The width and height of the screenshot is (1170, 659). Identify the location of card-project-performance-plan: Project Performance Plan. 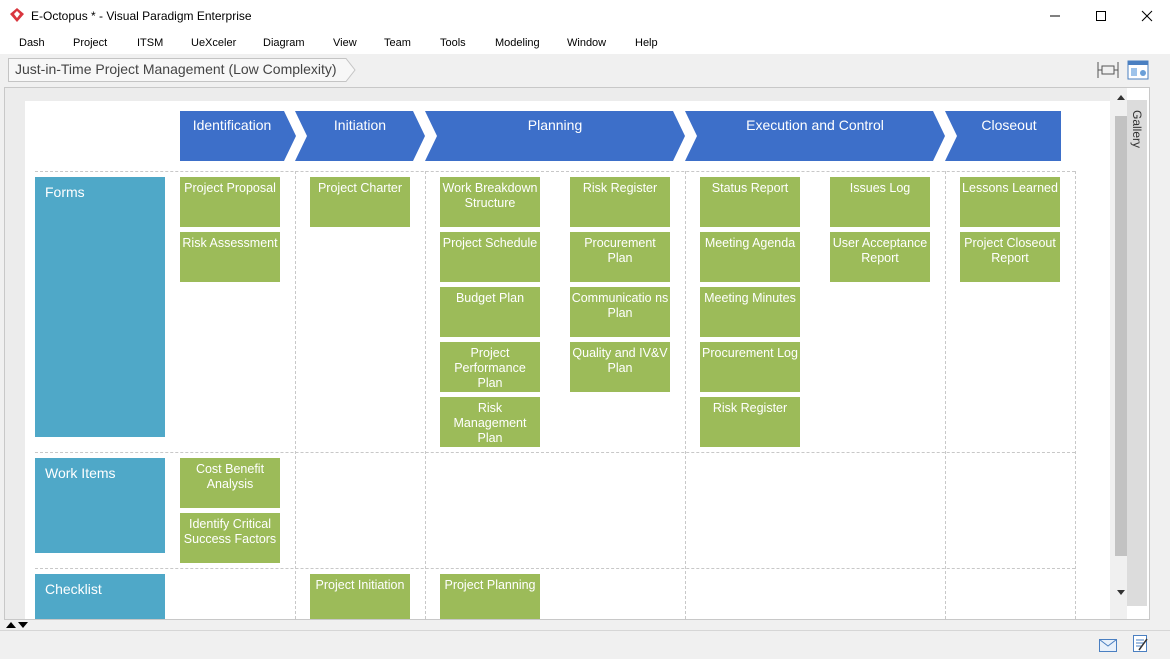
(490, 367).